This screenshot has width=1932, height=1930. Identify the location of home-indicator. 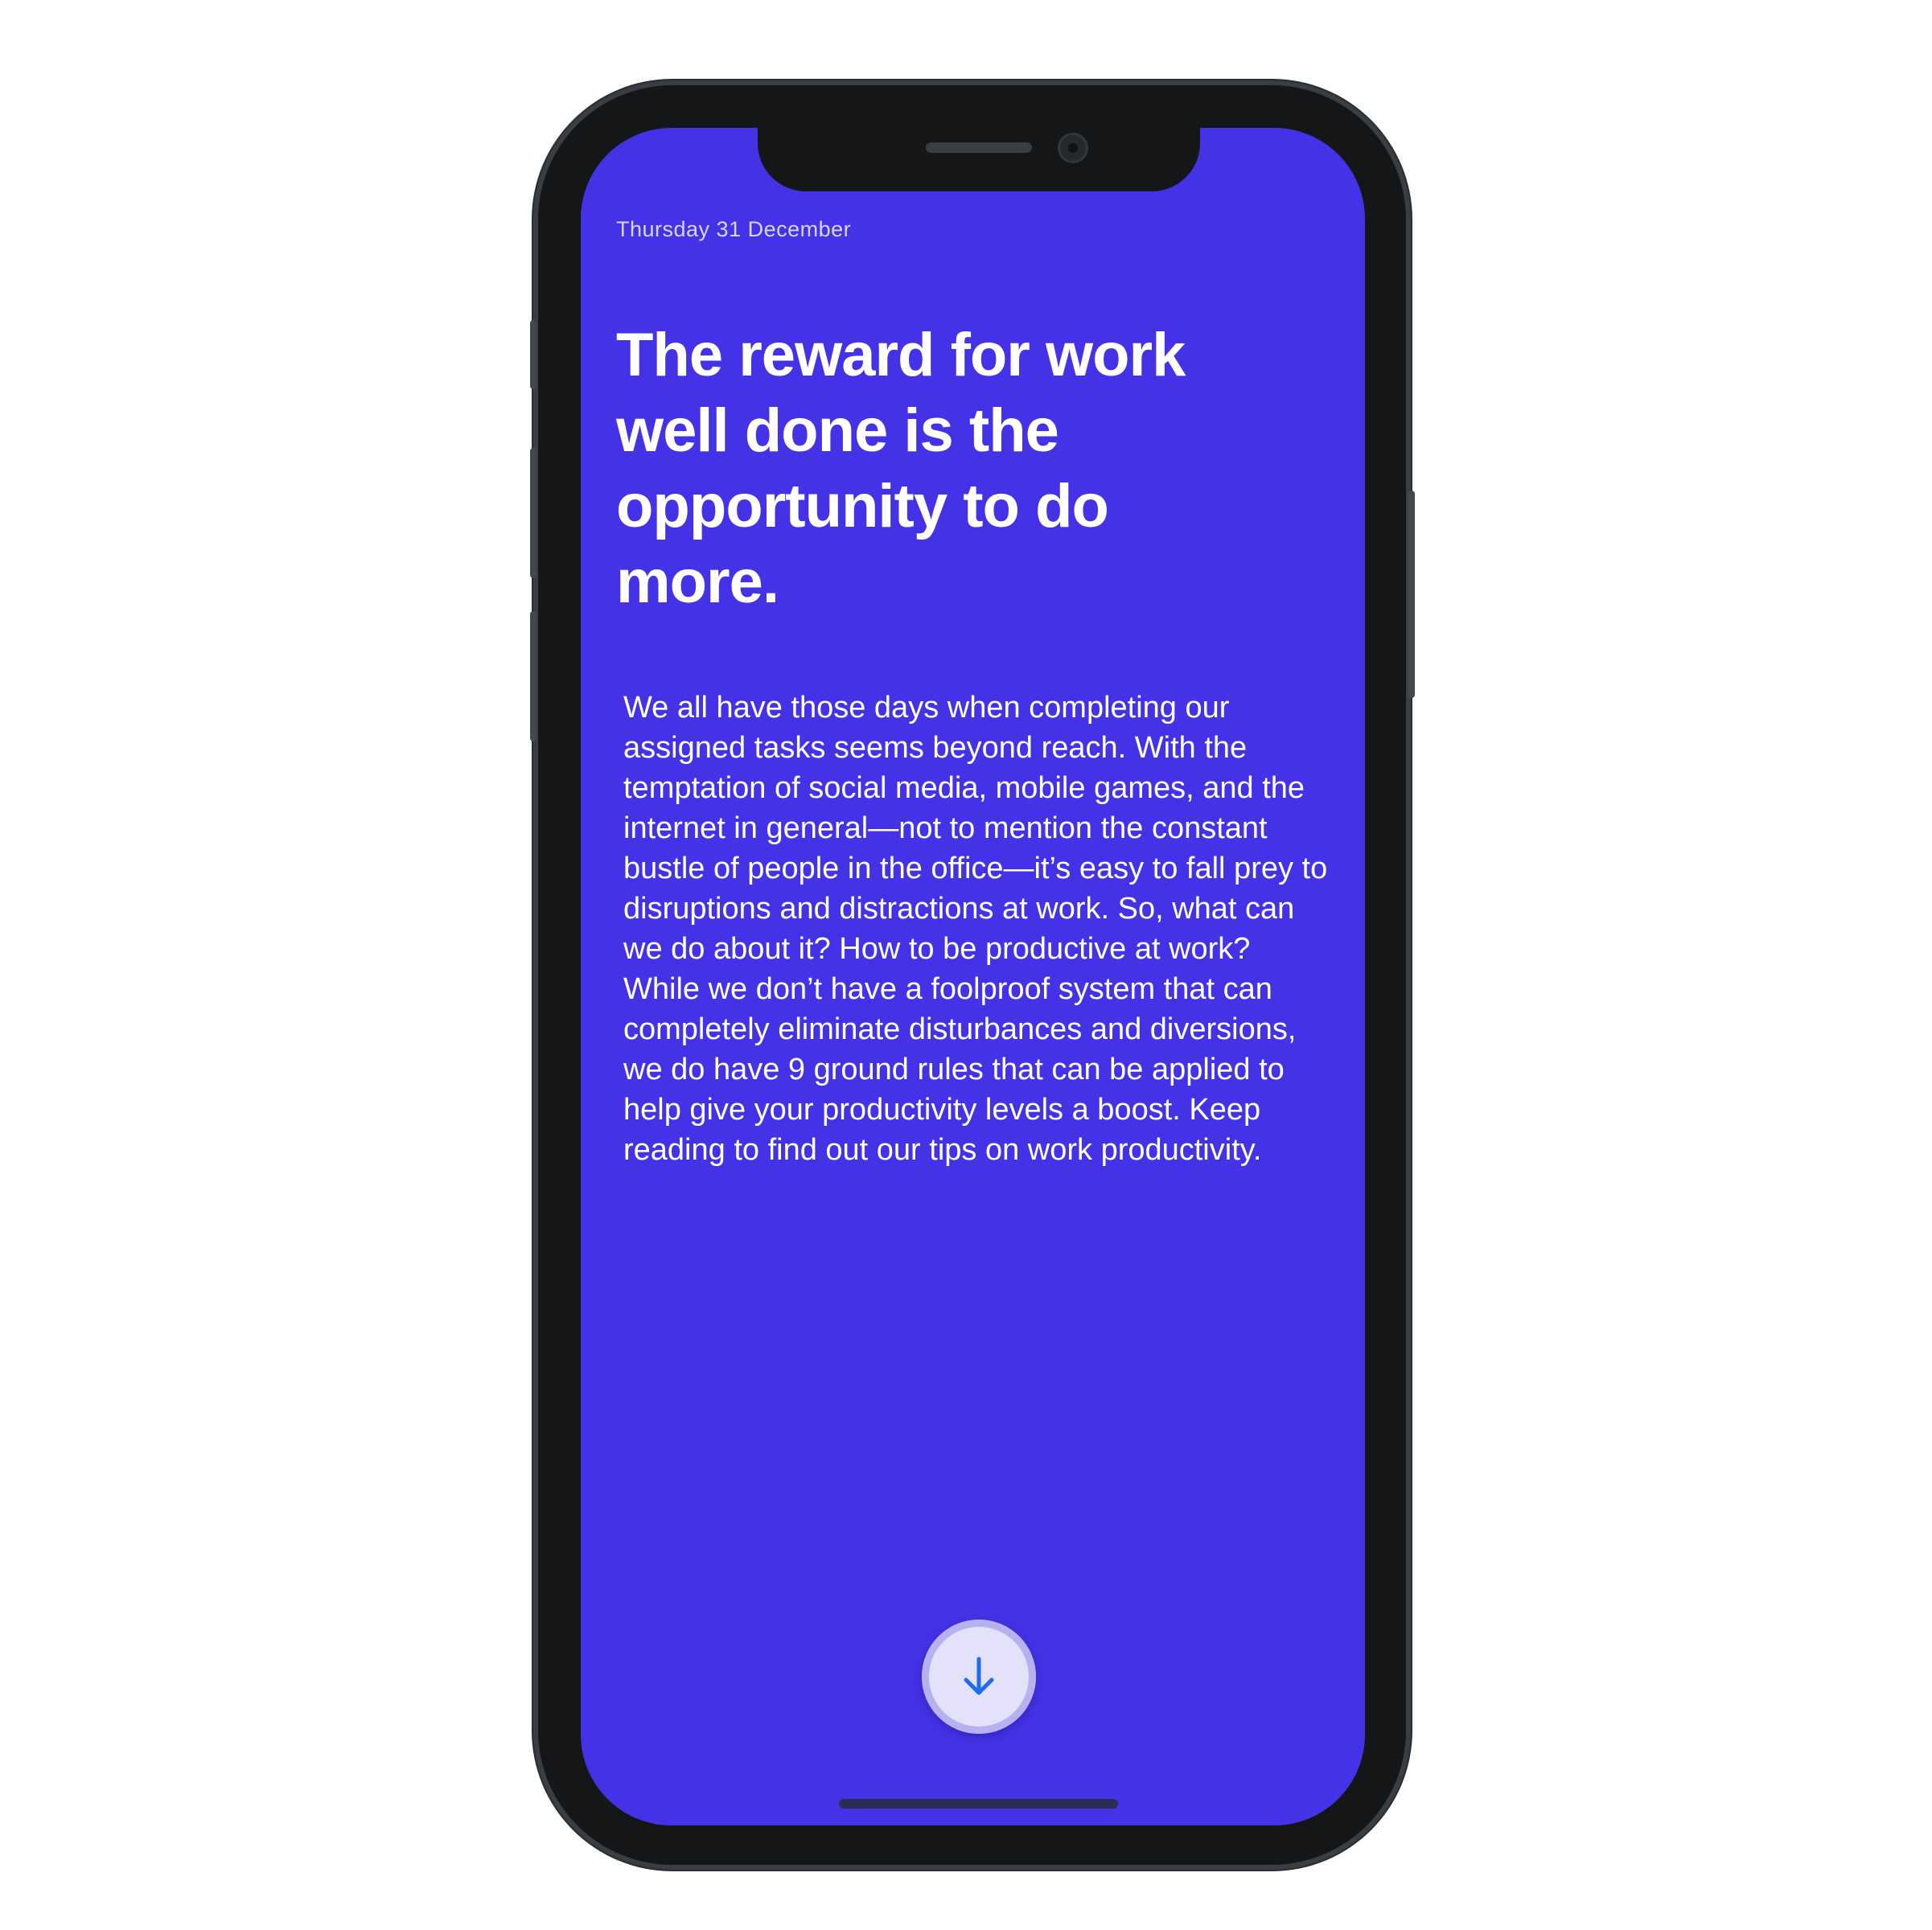
(978, 1804).